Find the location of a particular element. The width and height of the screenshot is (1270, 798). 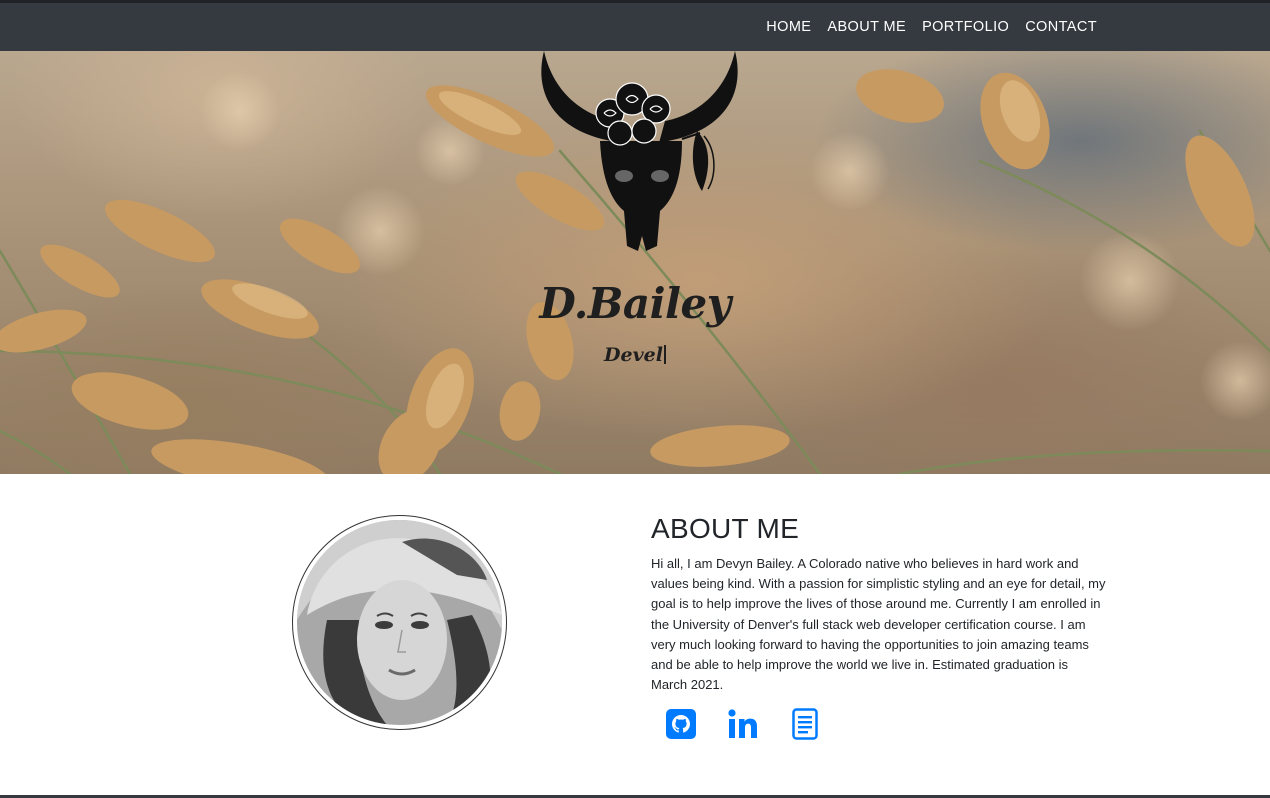

linkedin-link is located at coordinates (743, 724).